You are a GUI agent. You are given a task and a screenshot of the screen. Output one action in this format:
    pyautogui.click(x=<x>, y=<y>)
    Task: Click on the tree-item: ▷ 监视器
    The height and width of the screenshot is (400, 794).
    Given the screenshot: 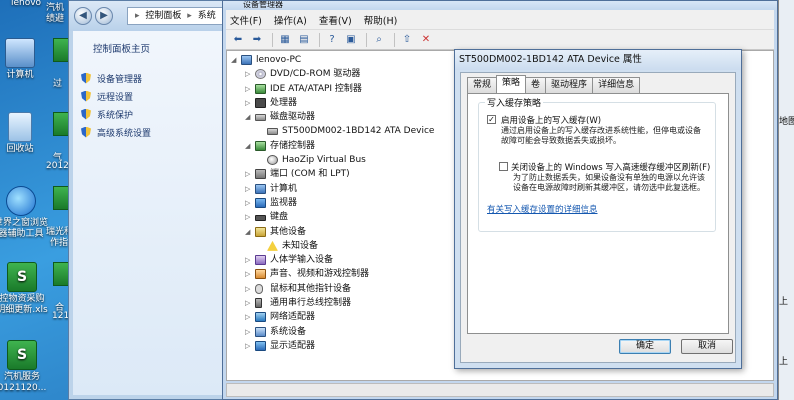 What is the action you would take?
    pyautogui.click(x=346, y=203)
    